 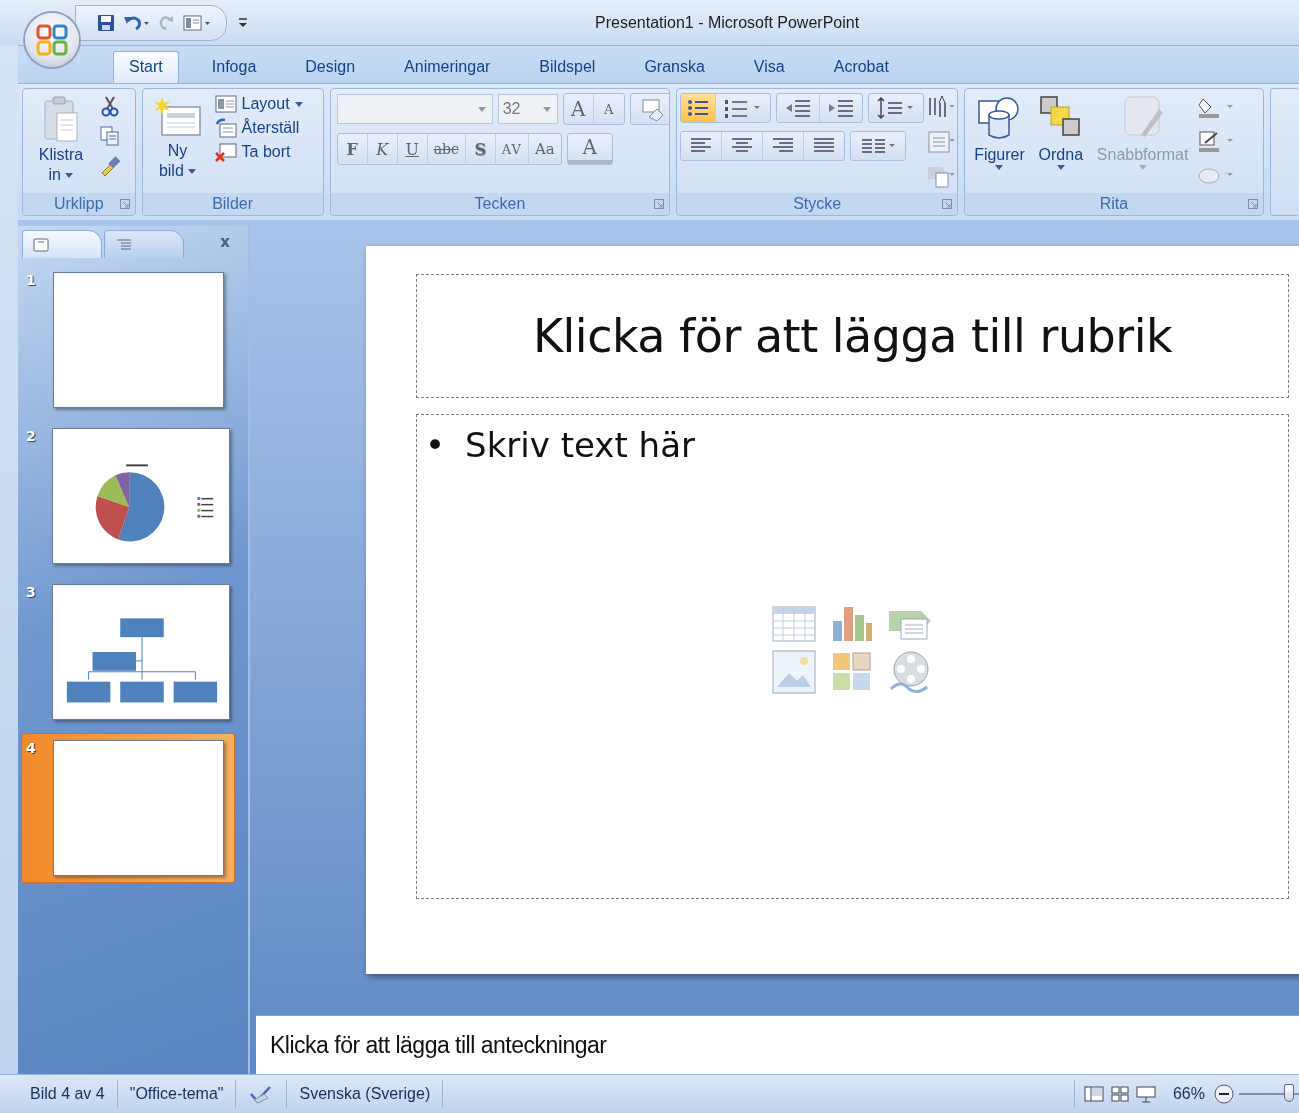 What do you see at coordinates (1114, 204) in the screenshot?
I see `group-label: Rita` at bounding box center [1114, 204].